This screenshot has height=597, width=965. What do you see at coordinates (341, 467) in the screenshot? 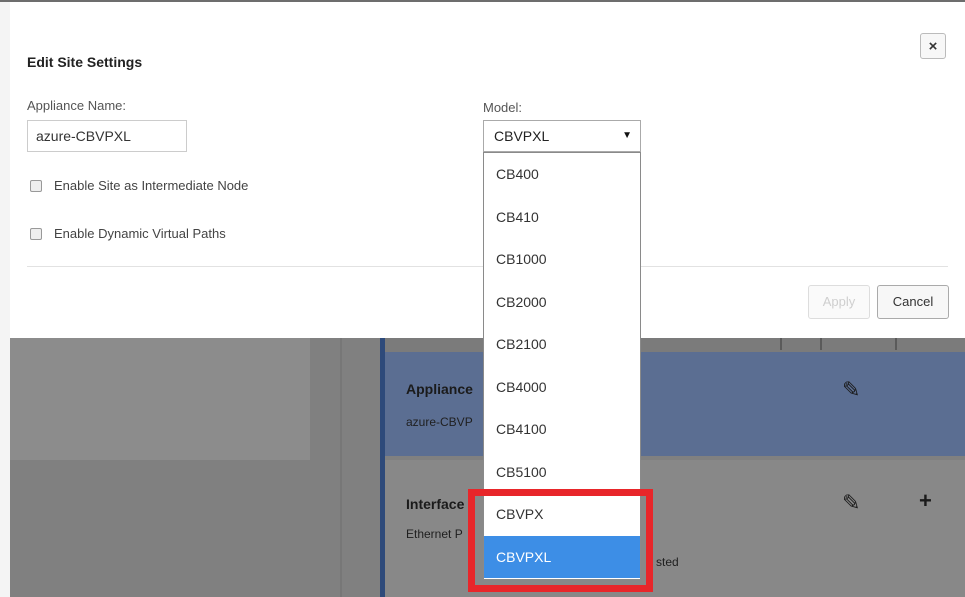
I see `background-divider` at bounding box center [341, 467].